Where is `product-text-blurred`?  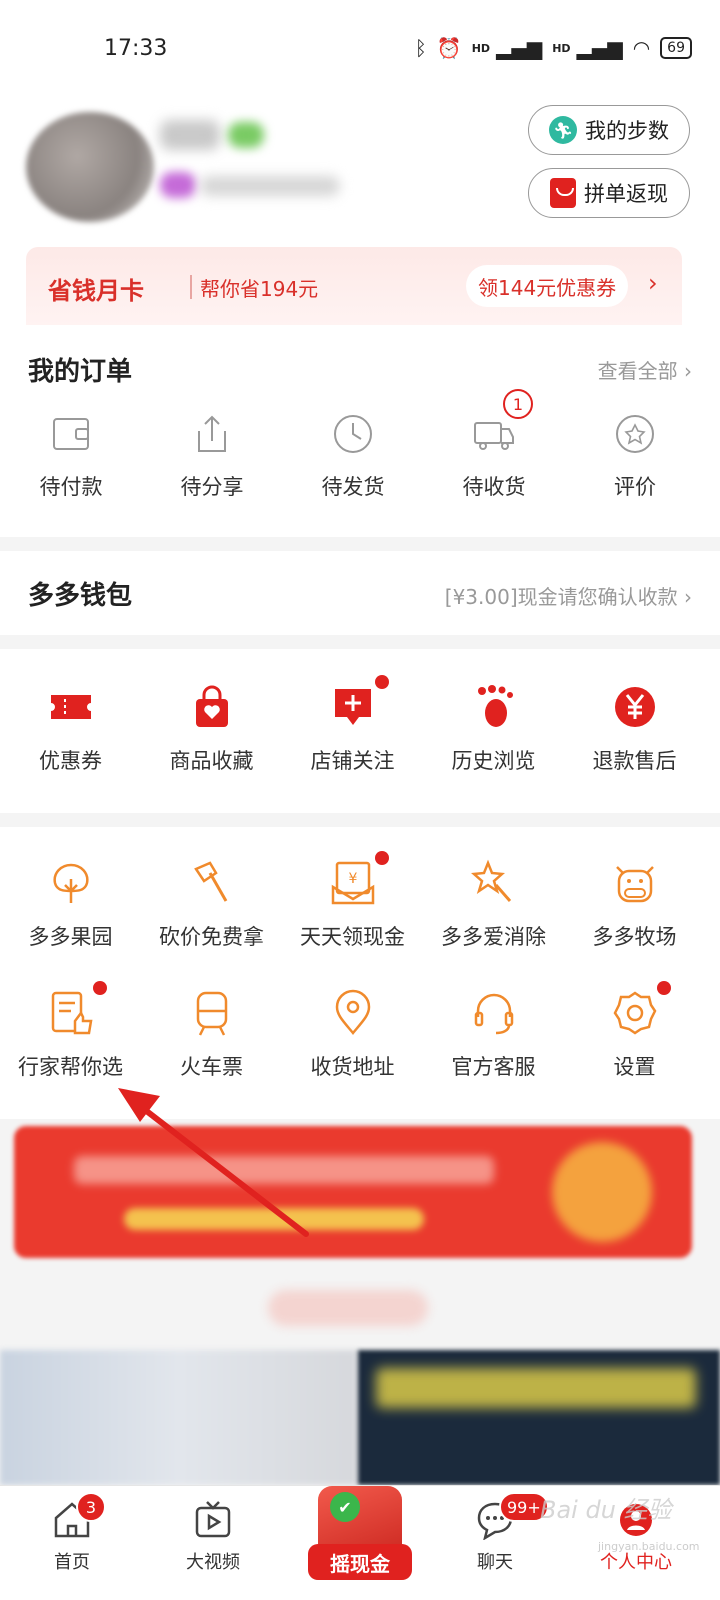 product-text-blurred is located at coordinates (536, 1388).